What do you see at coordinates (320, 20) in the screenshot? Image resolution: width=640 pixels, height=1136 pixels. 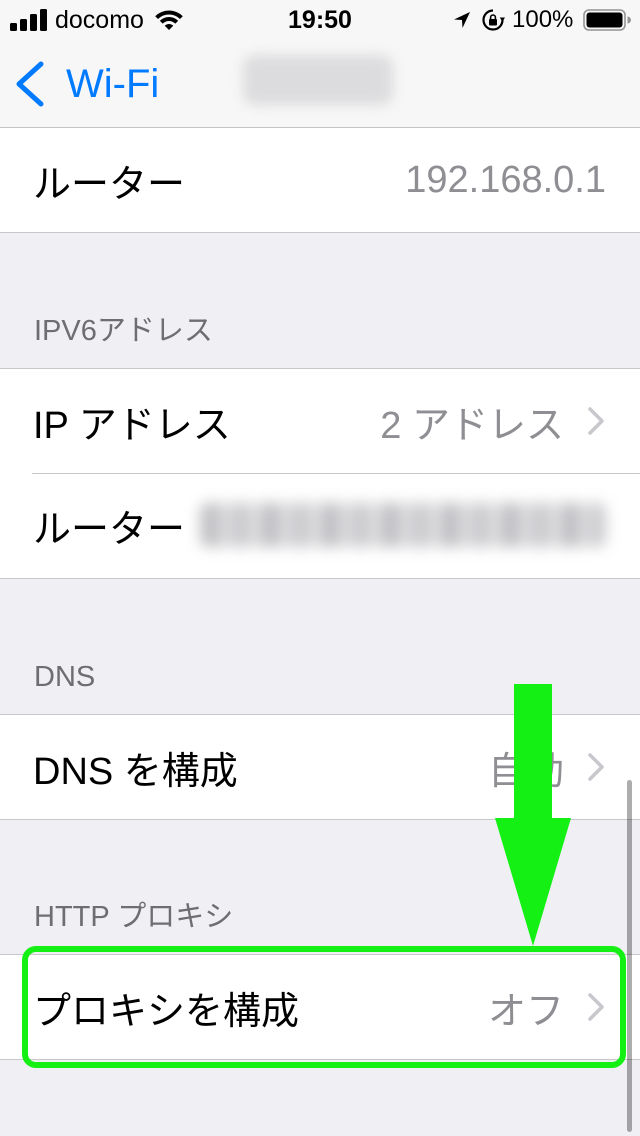 I see `status-bar: docomo 19:50 100%` at bounding box center [320, 20].